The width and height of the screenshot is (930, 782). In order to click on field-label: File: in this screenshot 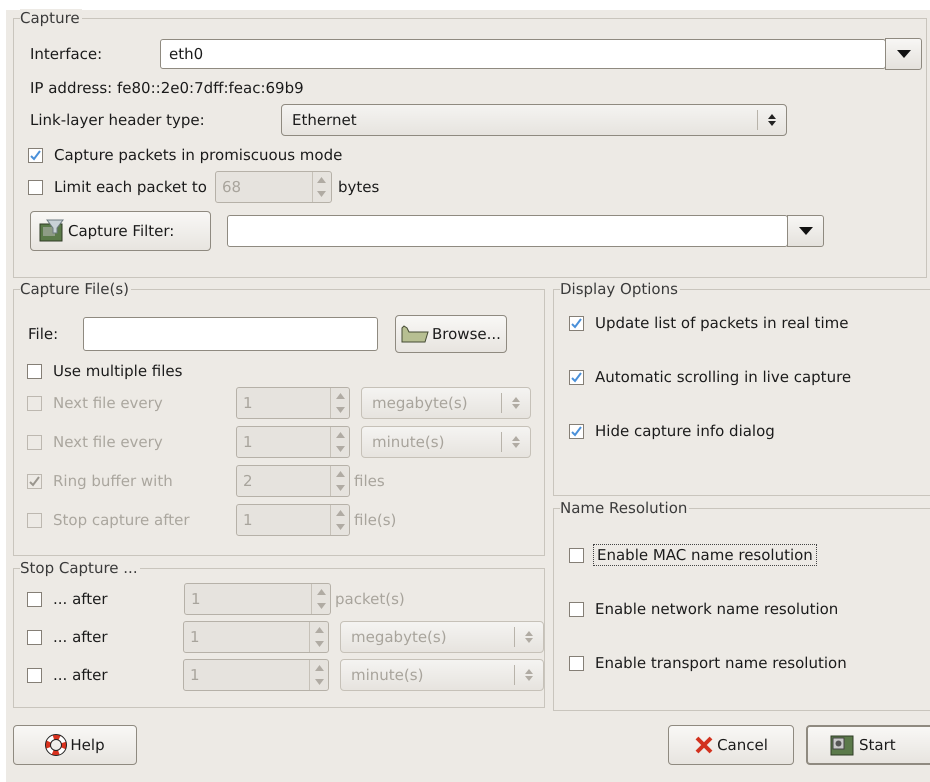, I will do `click(43, 334)`.